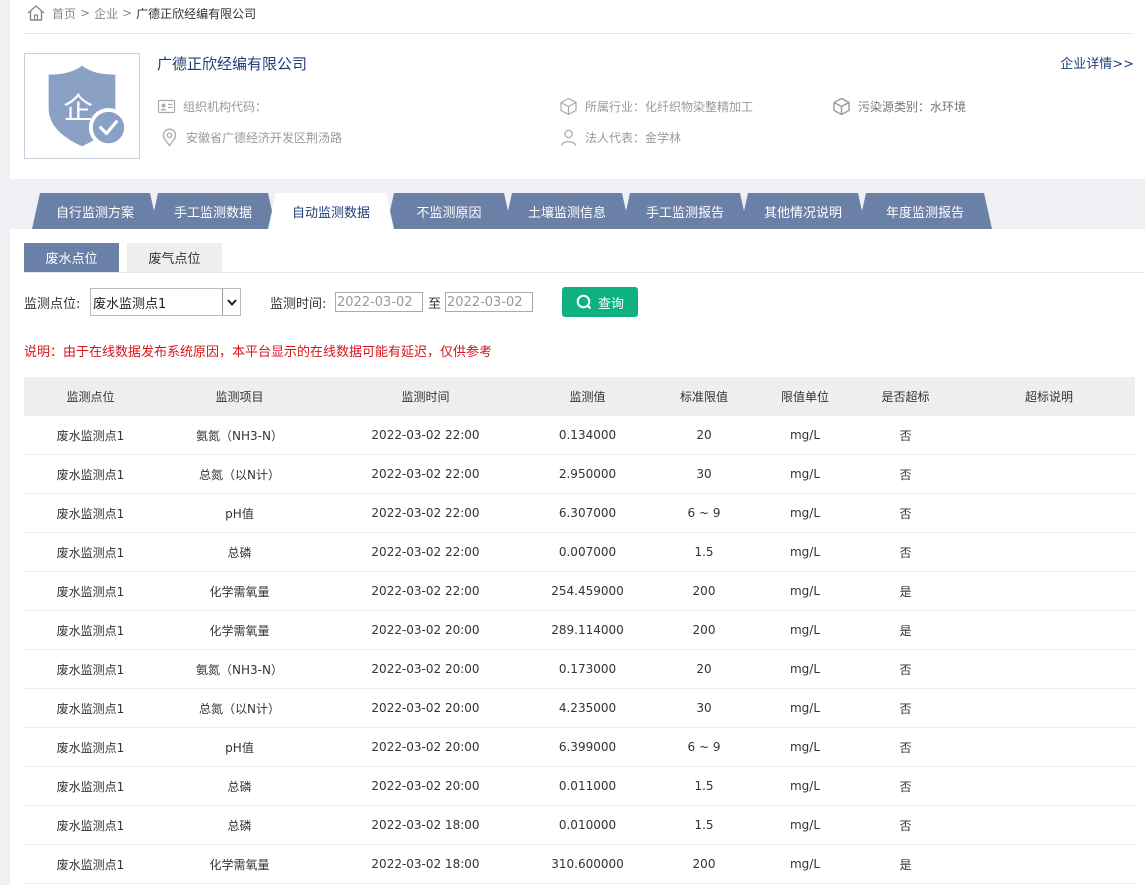 Image resolution: width=1145 pixels, height=885 pixels. What do you see at coordinates (579, 552) in the screenshot?
I see `table-row: 废水监测点1 总磷 2022-03-02 22:00 0.007000 1.5 mg/L 否` at bounding box center [579, 552].